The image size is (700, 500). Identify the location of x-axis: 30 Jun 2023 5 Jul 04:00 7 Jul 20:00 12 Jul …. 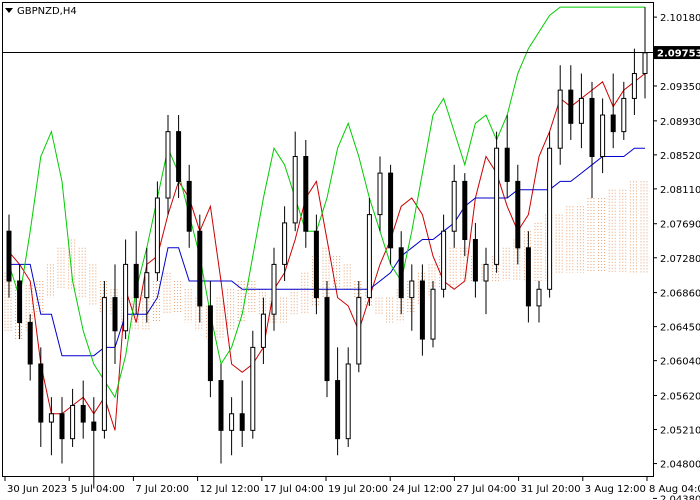
(352, 485).